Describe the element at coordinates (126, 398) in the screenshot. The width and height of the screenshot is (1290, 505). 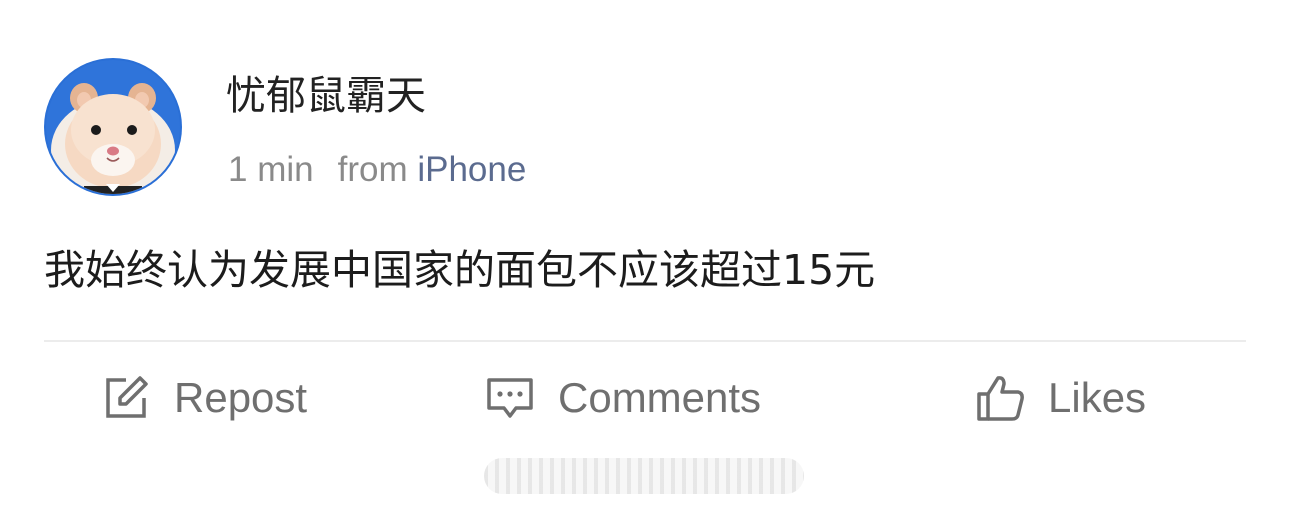
I see `edit-icon` at that location.